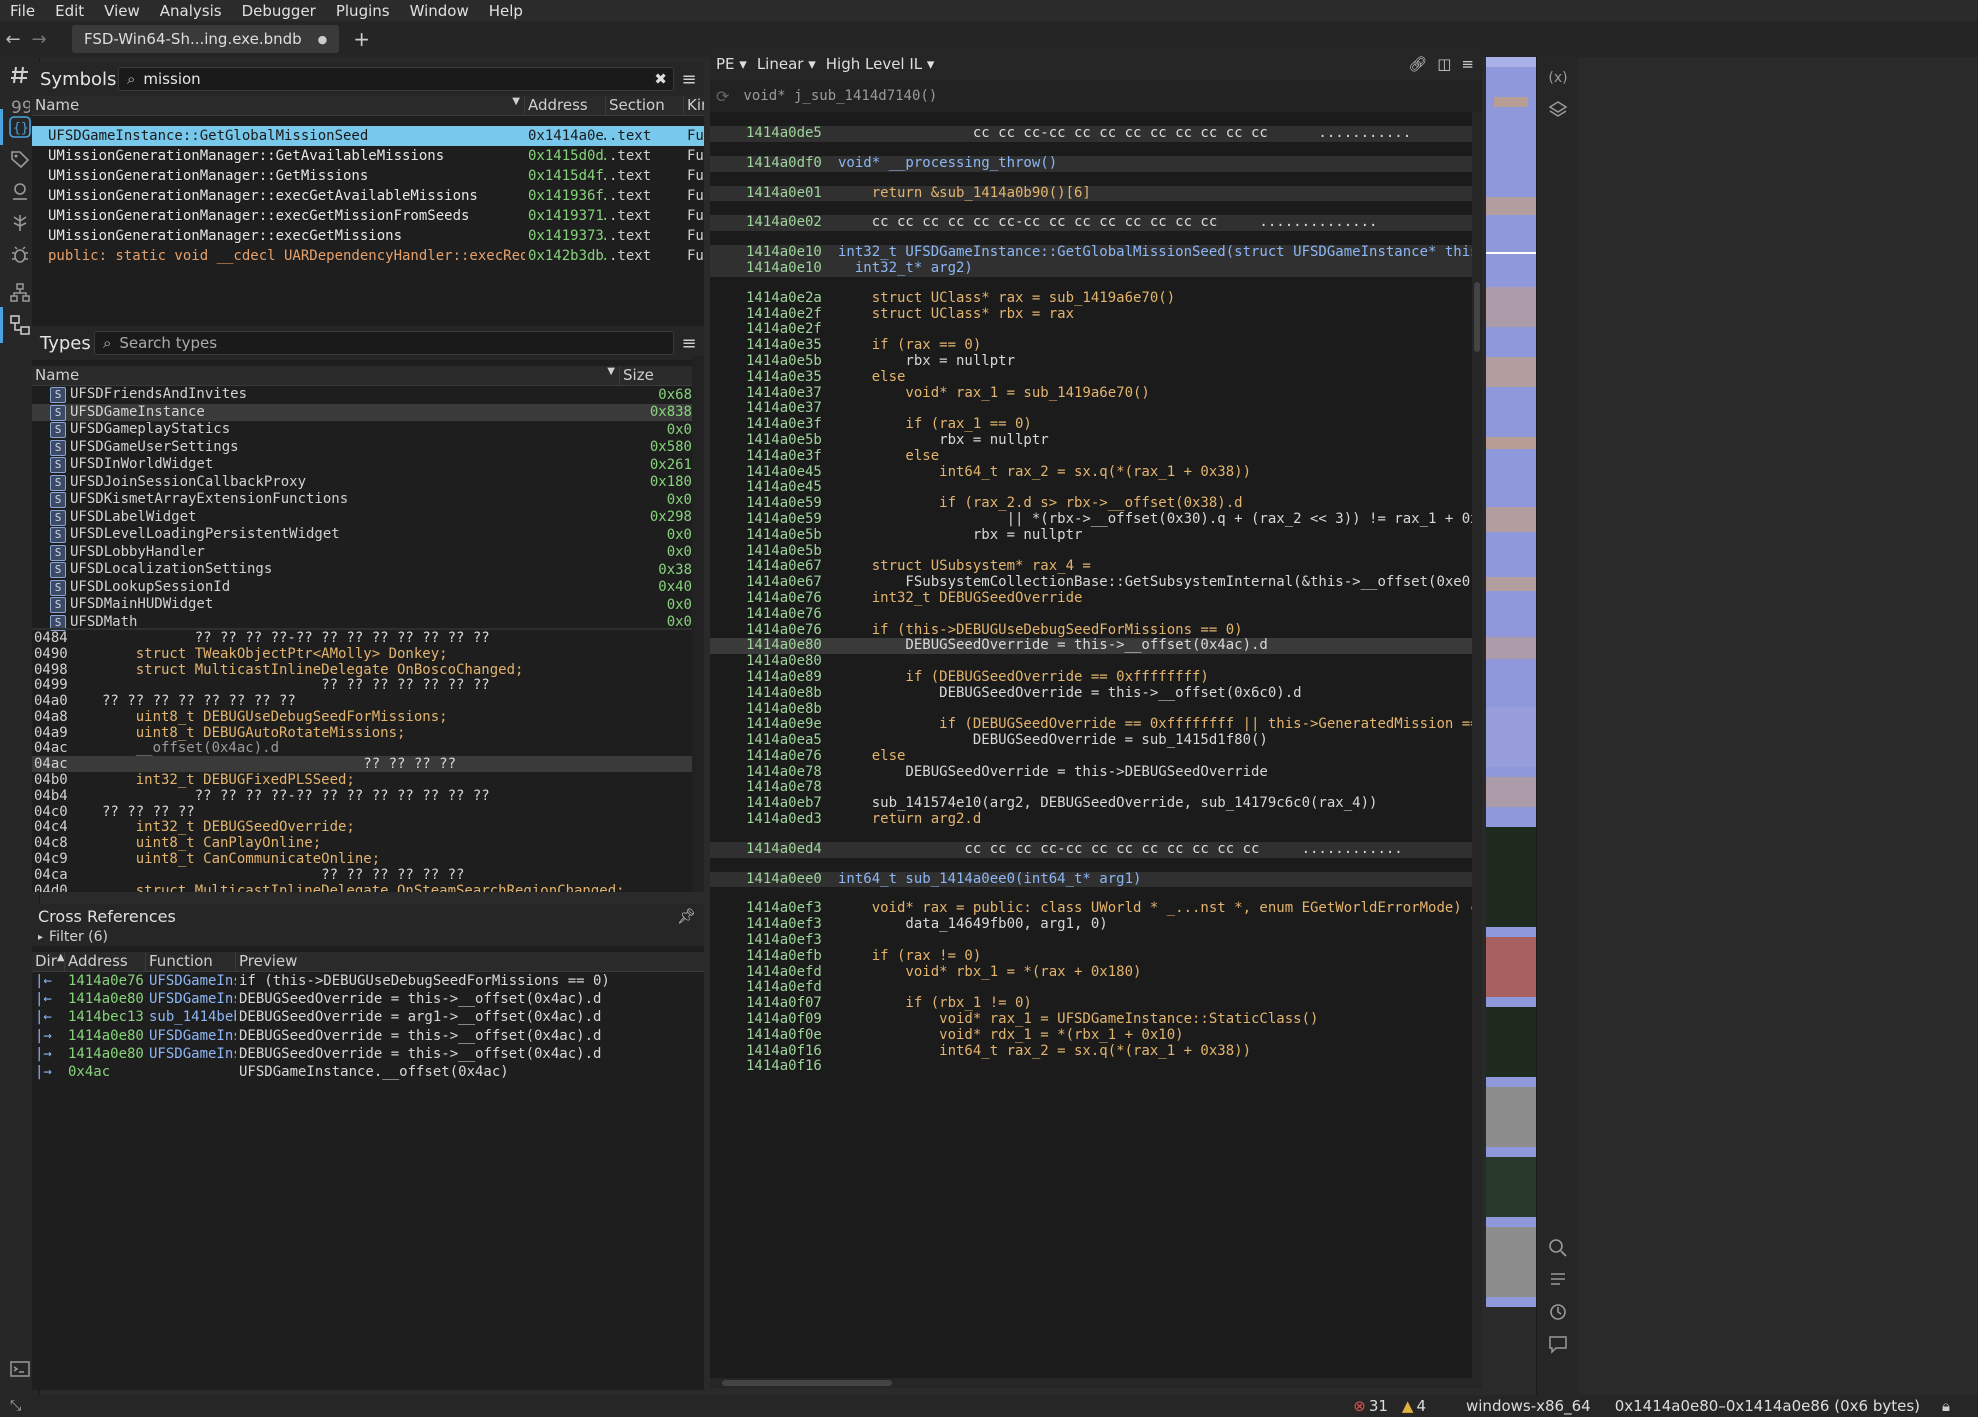 This screenshot has width=1978, height=1417. I want to click on menu-help: Help, so click(506, 11).